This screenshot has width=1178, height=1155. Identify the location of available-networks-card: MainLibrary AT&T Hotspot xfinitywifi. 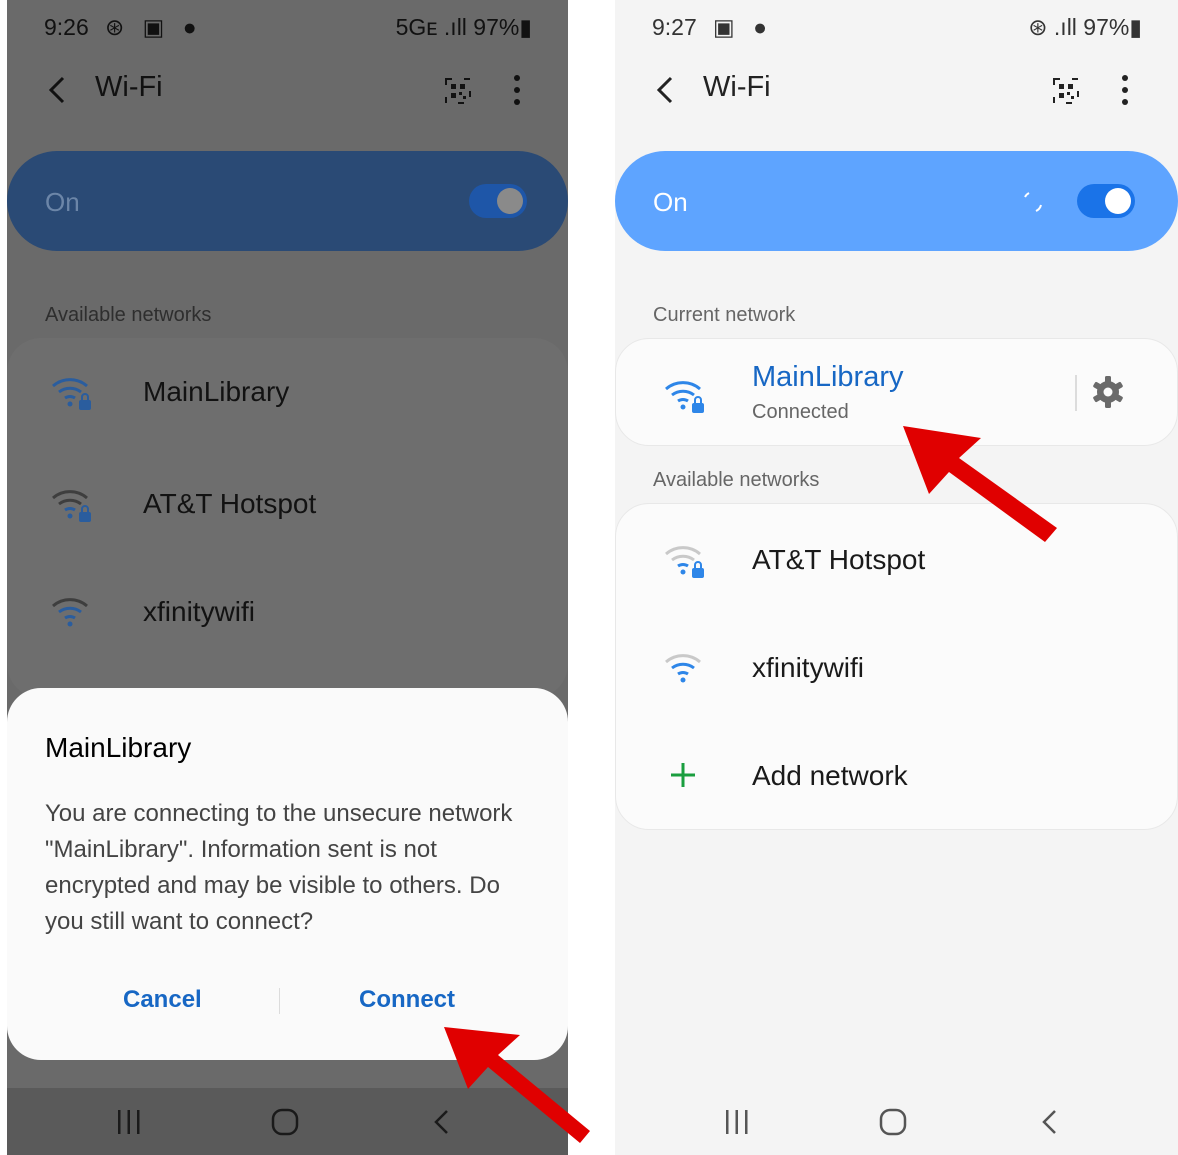
(287, 518).